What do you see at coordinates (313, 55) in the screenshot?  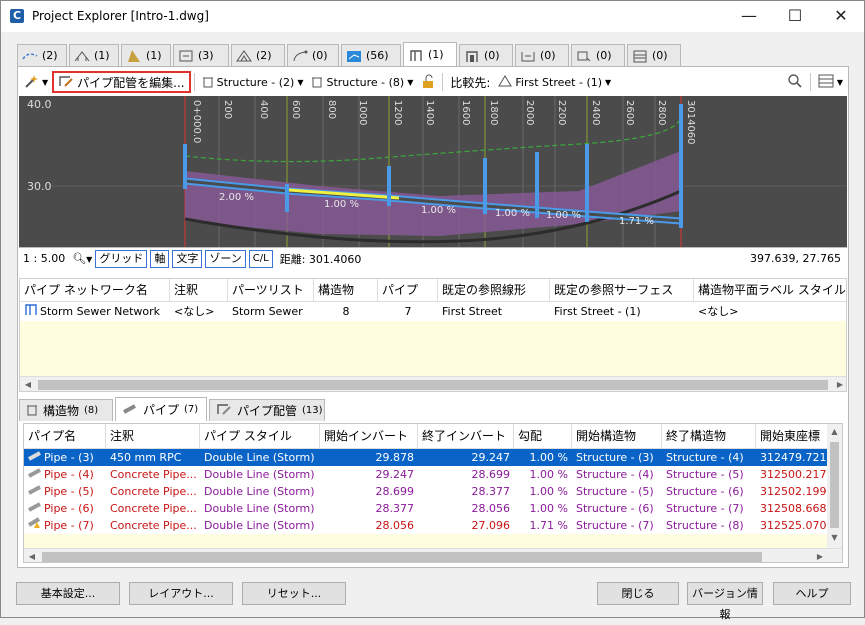 I see `tab-featurelines: (0)` at bounding box center [313, 55].